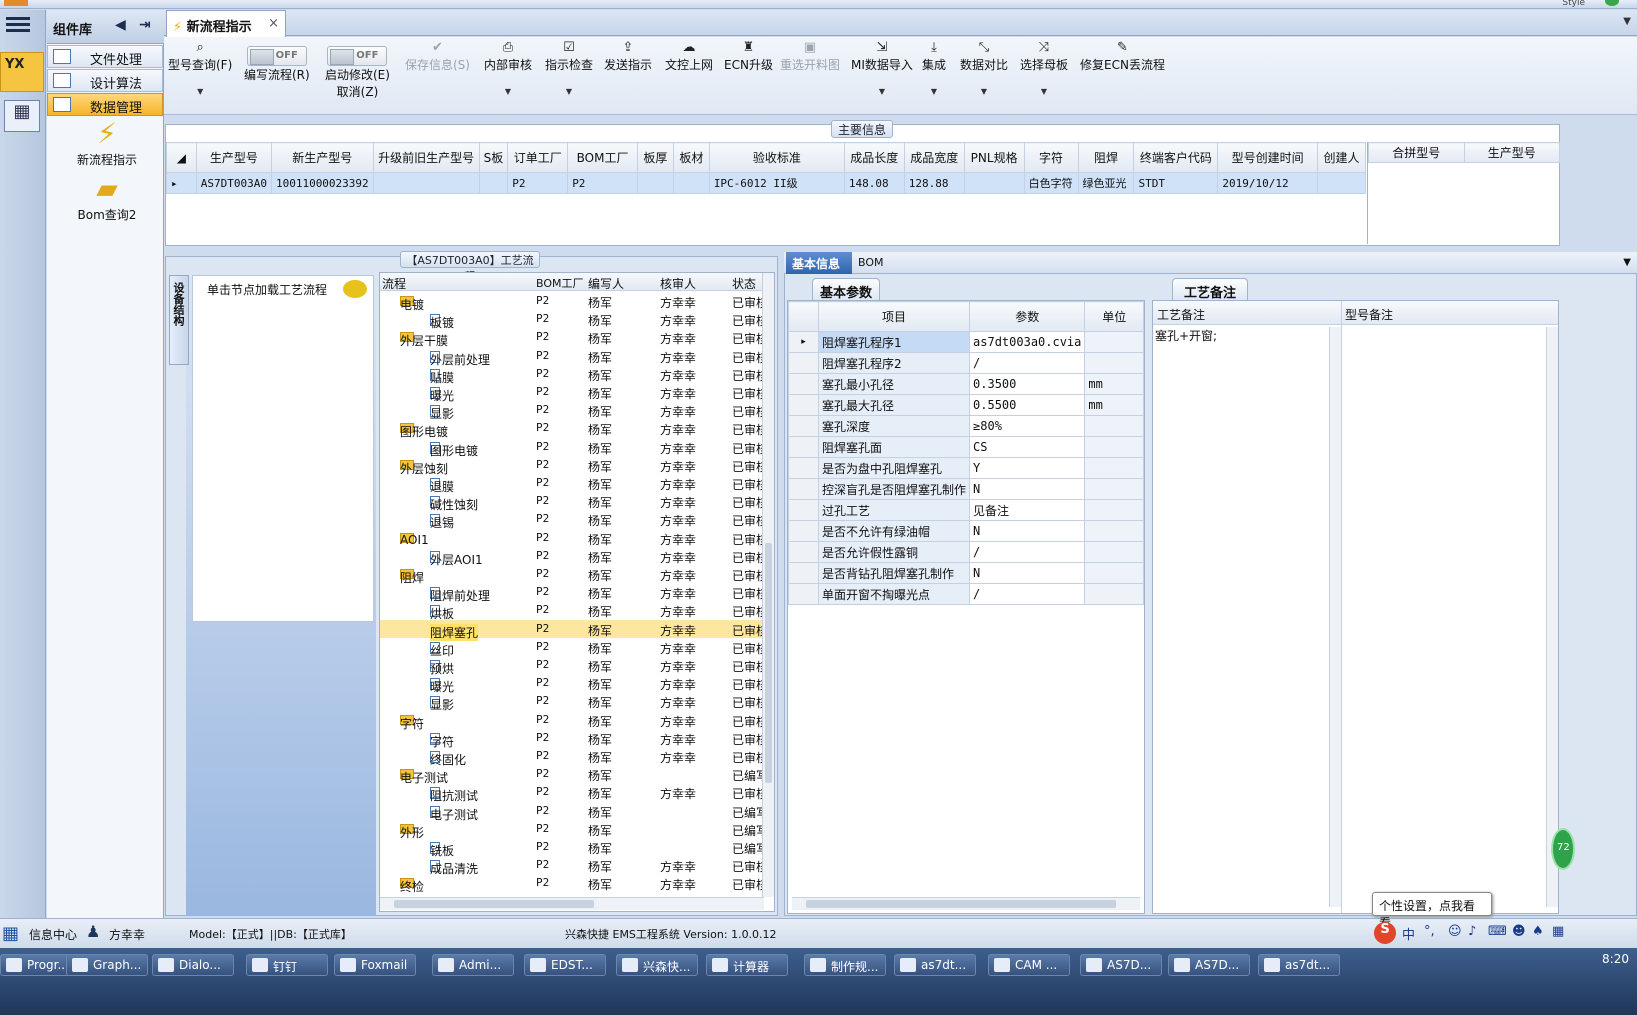 The width and height of the screenshot is (1637, 1015). Describe the element at coordinates (437, 56) in the screenshot. I see `save-button: ✔ 保存信息(S)` at that location.